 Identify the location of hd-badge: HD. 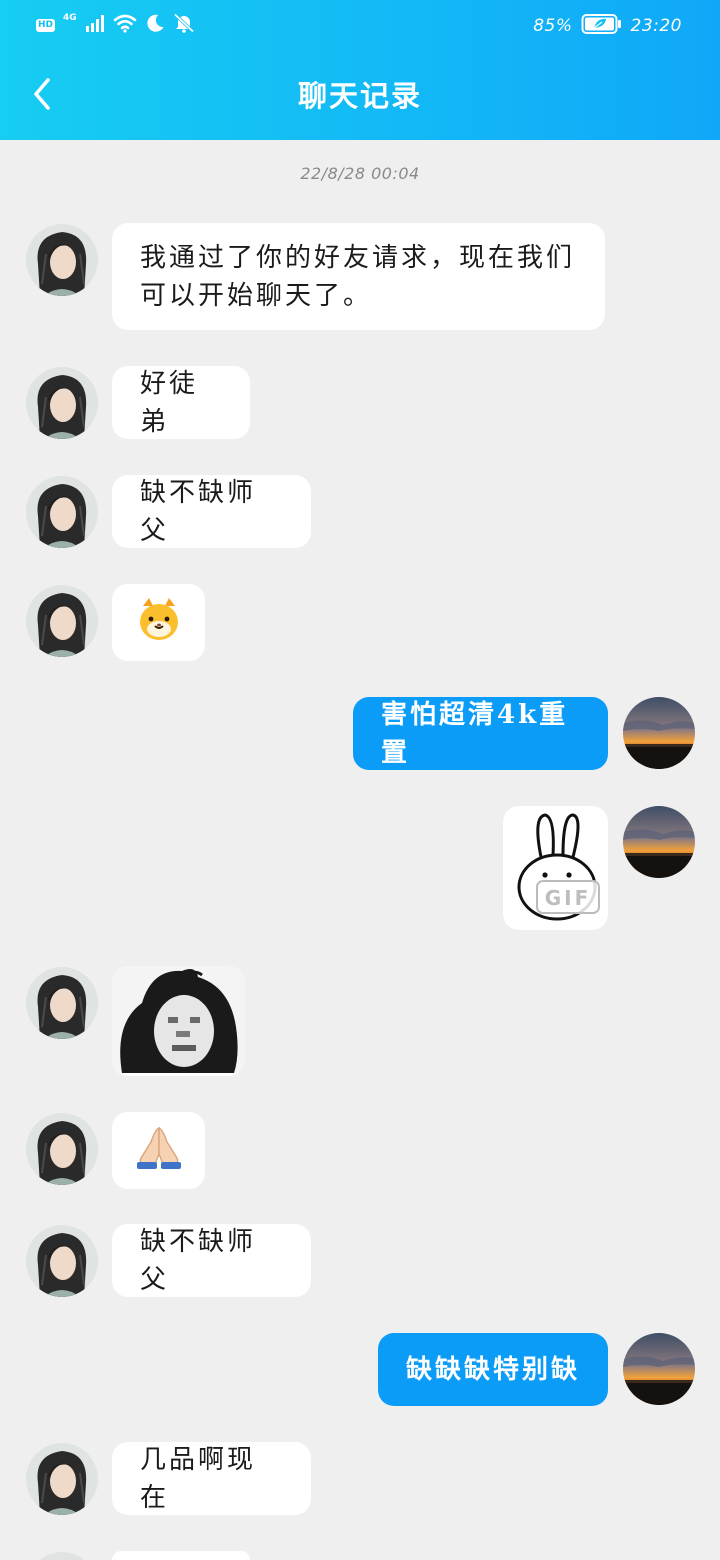
(46, 25).